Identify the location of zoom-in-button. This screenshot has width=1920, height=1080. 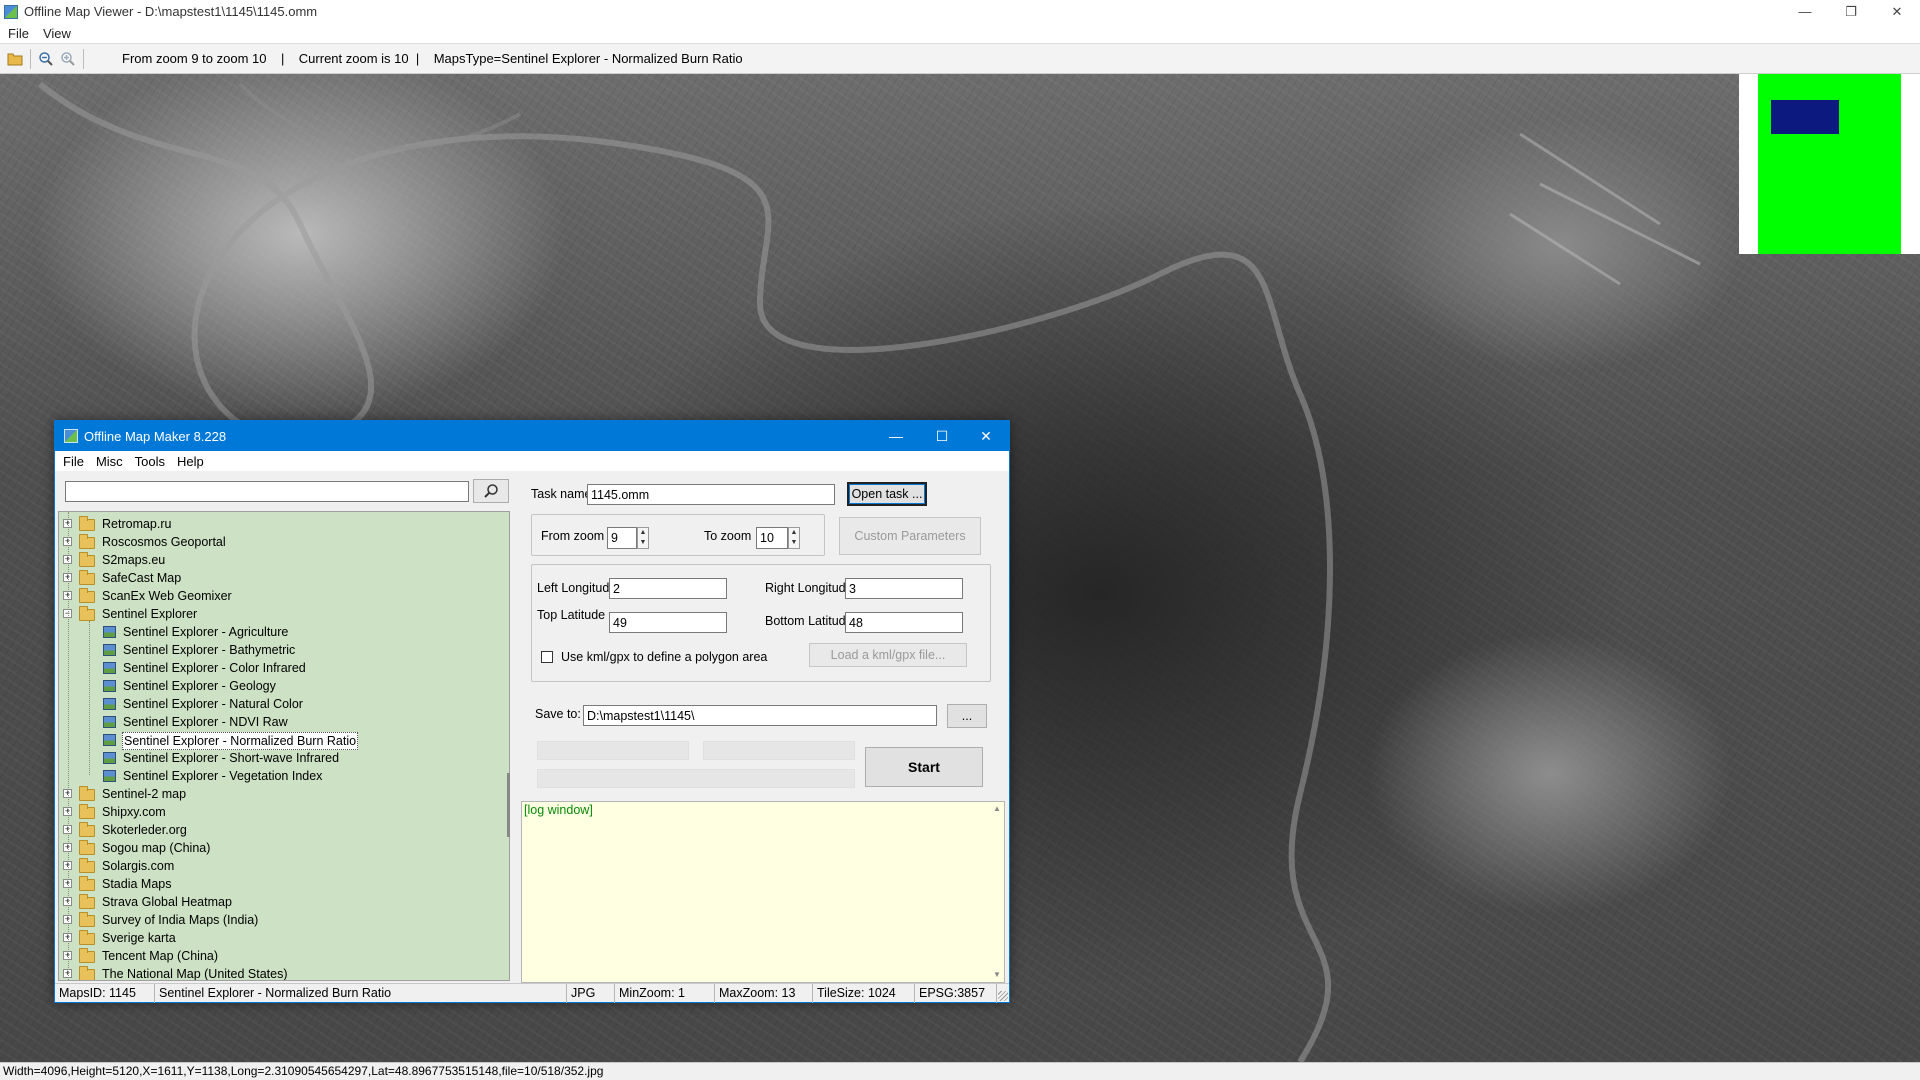
(68, 59).